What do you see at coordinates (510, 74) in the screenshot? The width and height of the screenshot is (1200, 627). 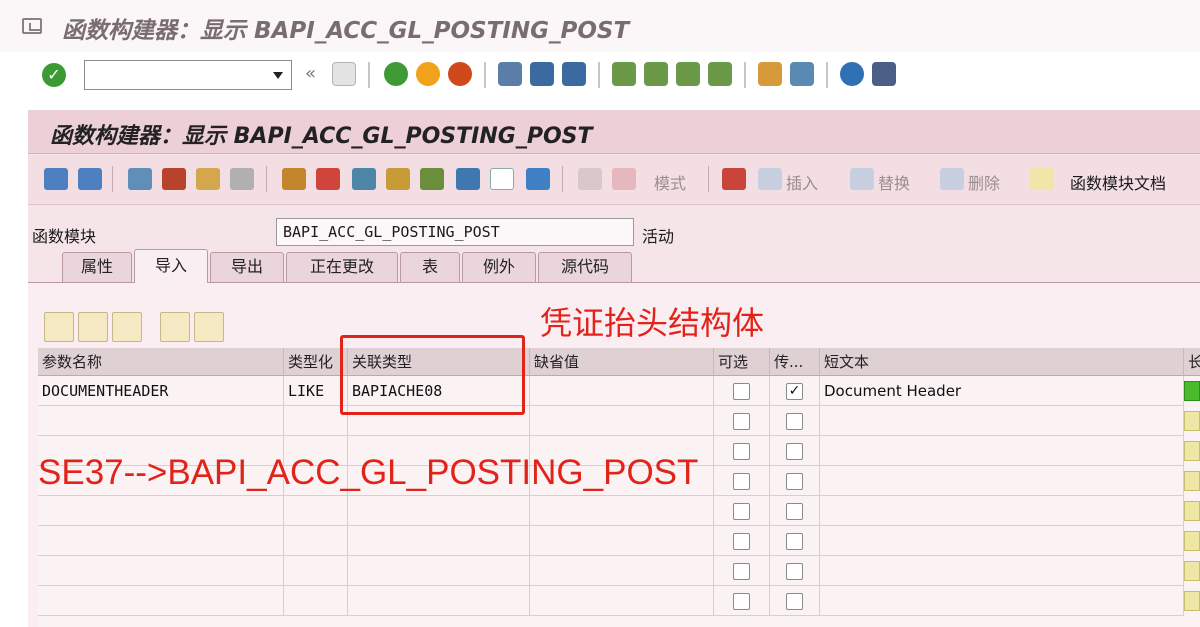 I see `print-icon` at bounding box center [510, 74].